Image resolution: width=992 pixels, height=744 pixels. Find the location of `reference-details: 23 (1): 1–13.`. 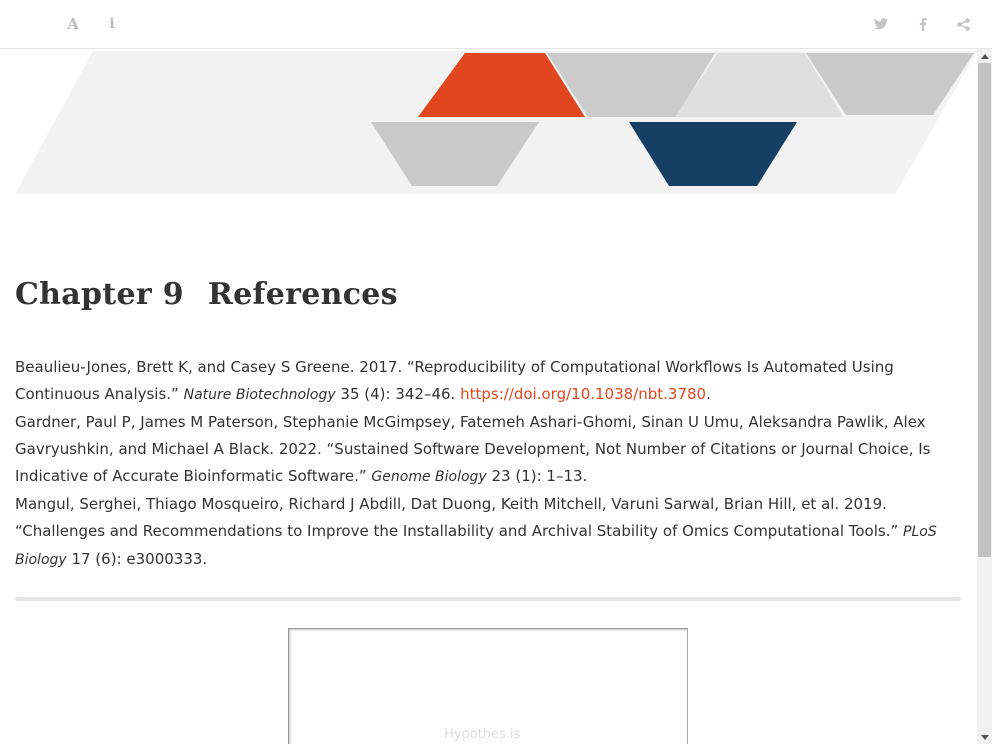

reference-details: 23 (1): 1–13. is located at coordinates (537, 476).